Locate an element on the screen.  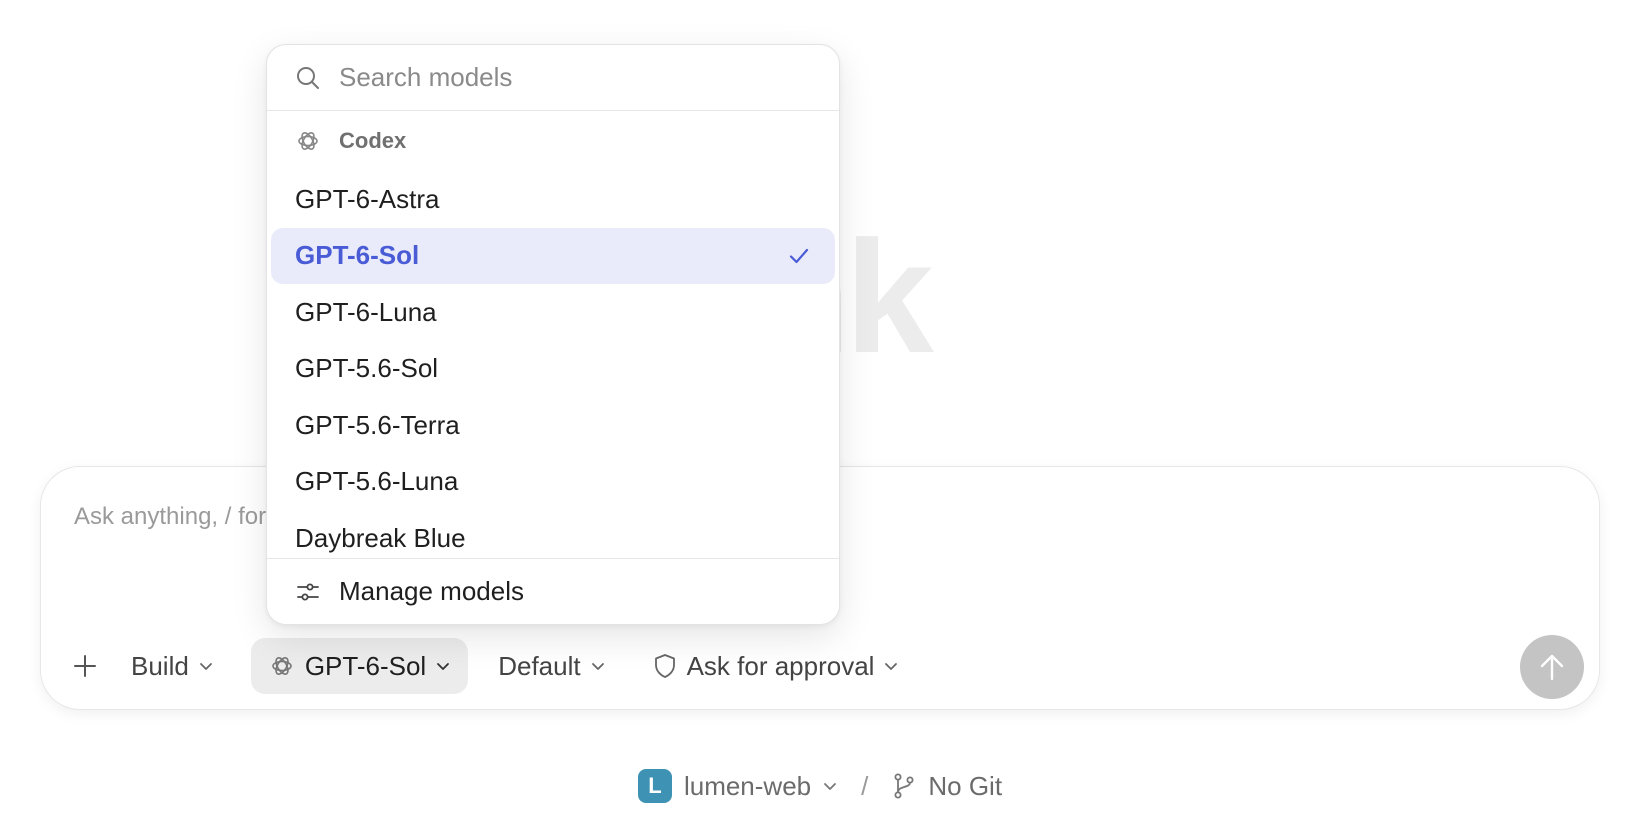
plus-icon is located at coordinates (85, 666).